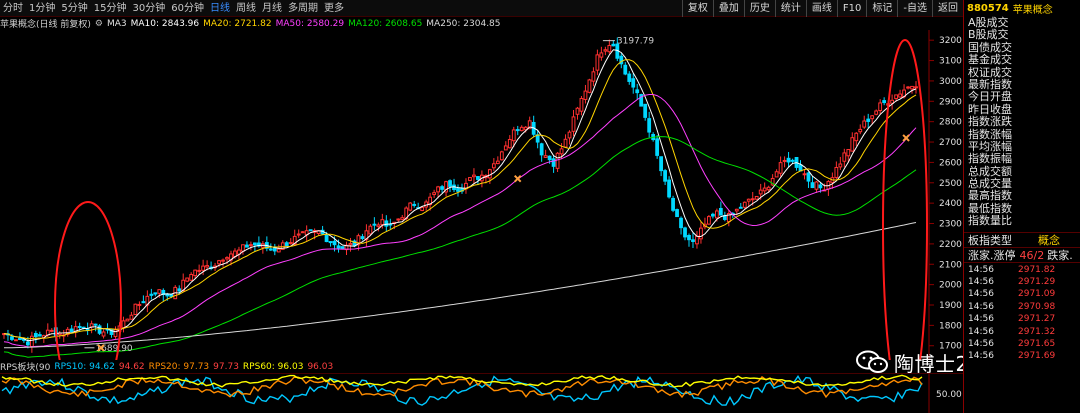  I want to click on tool-button: F10, so click(851, 8).